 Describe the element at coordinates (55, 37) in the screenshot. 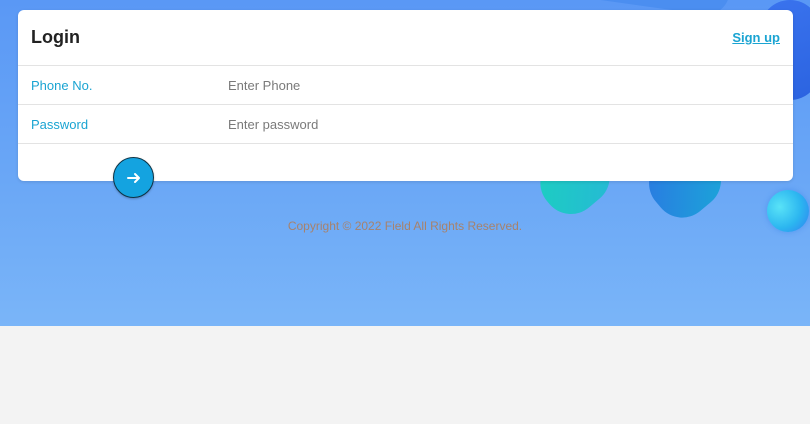

I see `page-title: Login` at that location.